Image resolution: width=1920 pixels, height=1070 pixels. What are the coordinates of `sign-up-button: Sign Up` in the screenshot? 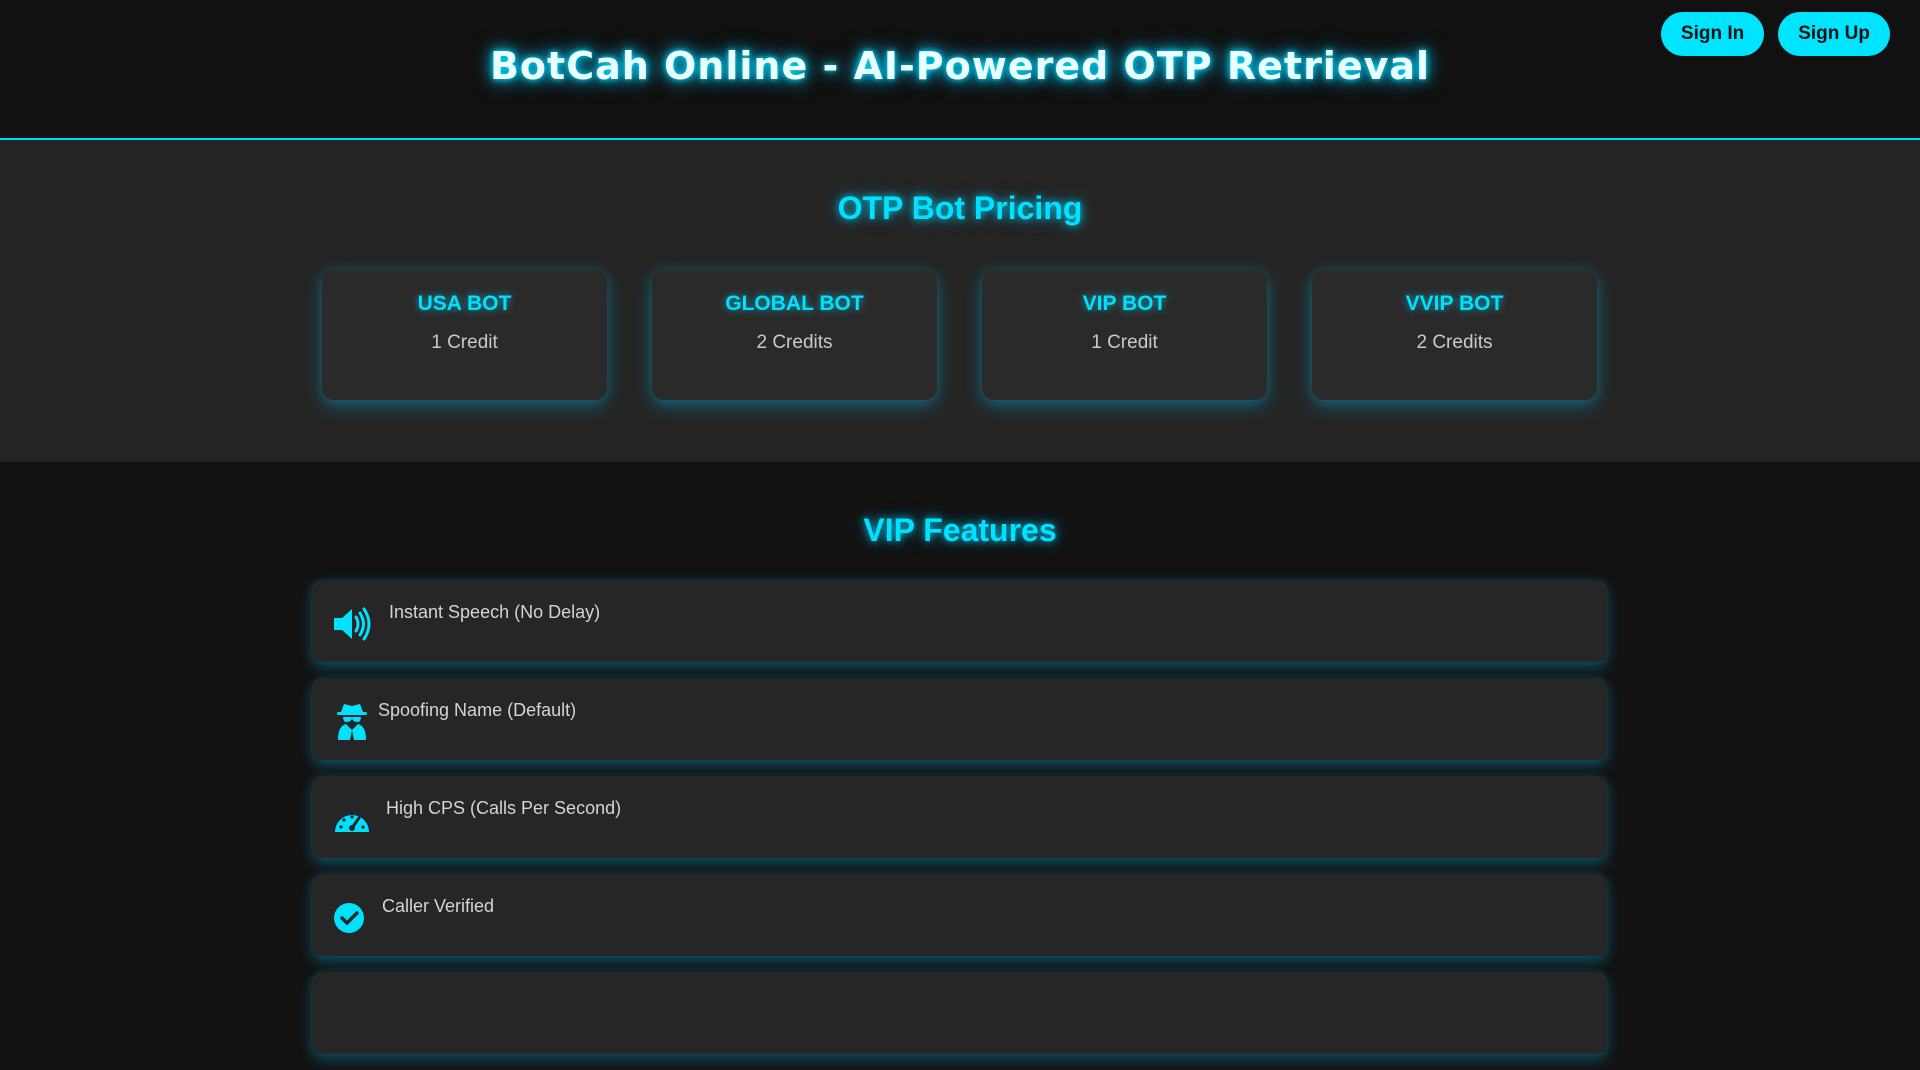 It's located at (1834, 34).